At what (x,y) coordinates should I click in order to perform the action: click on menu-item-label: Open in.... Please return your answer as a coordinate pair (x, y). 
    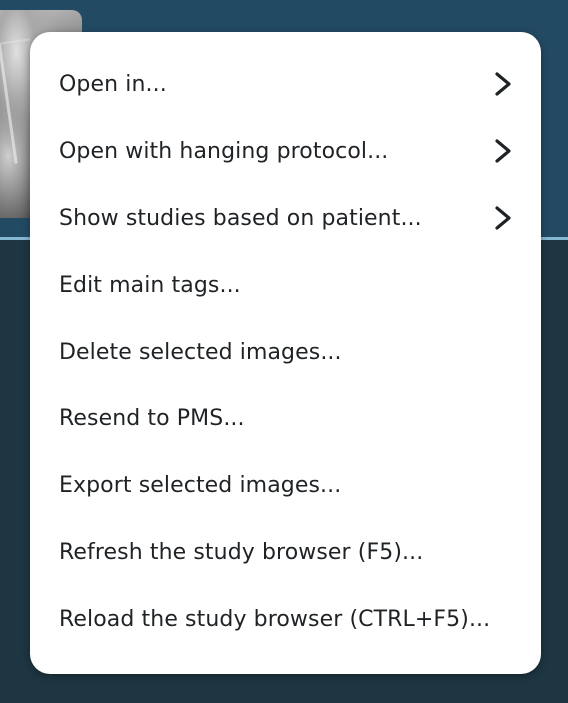
    Looking at the image, I should click on (113, 84).